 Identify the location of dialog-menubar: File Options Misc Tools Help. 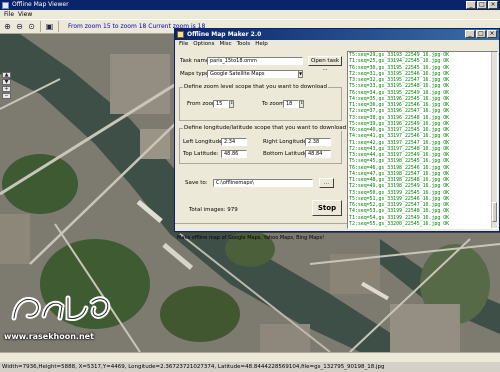
(337, 44).